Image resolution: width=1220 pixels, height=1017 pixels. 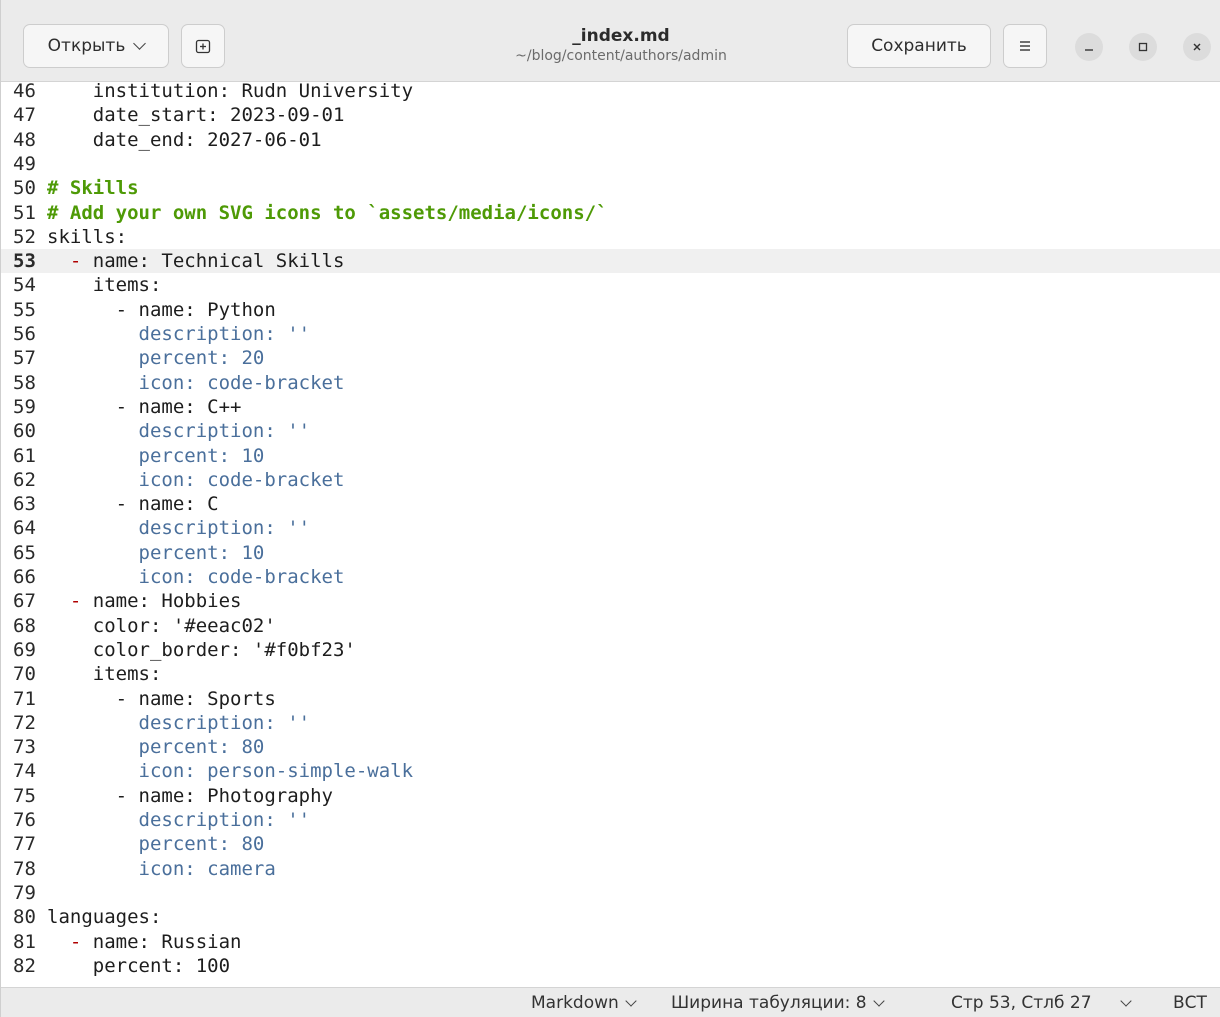 I want to click on line-number: 78, so click(x=24, y=868).